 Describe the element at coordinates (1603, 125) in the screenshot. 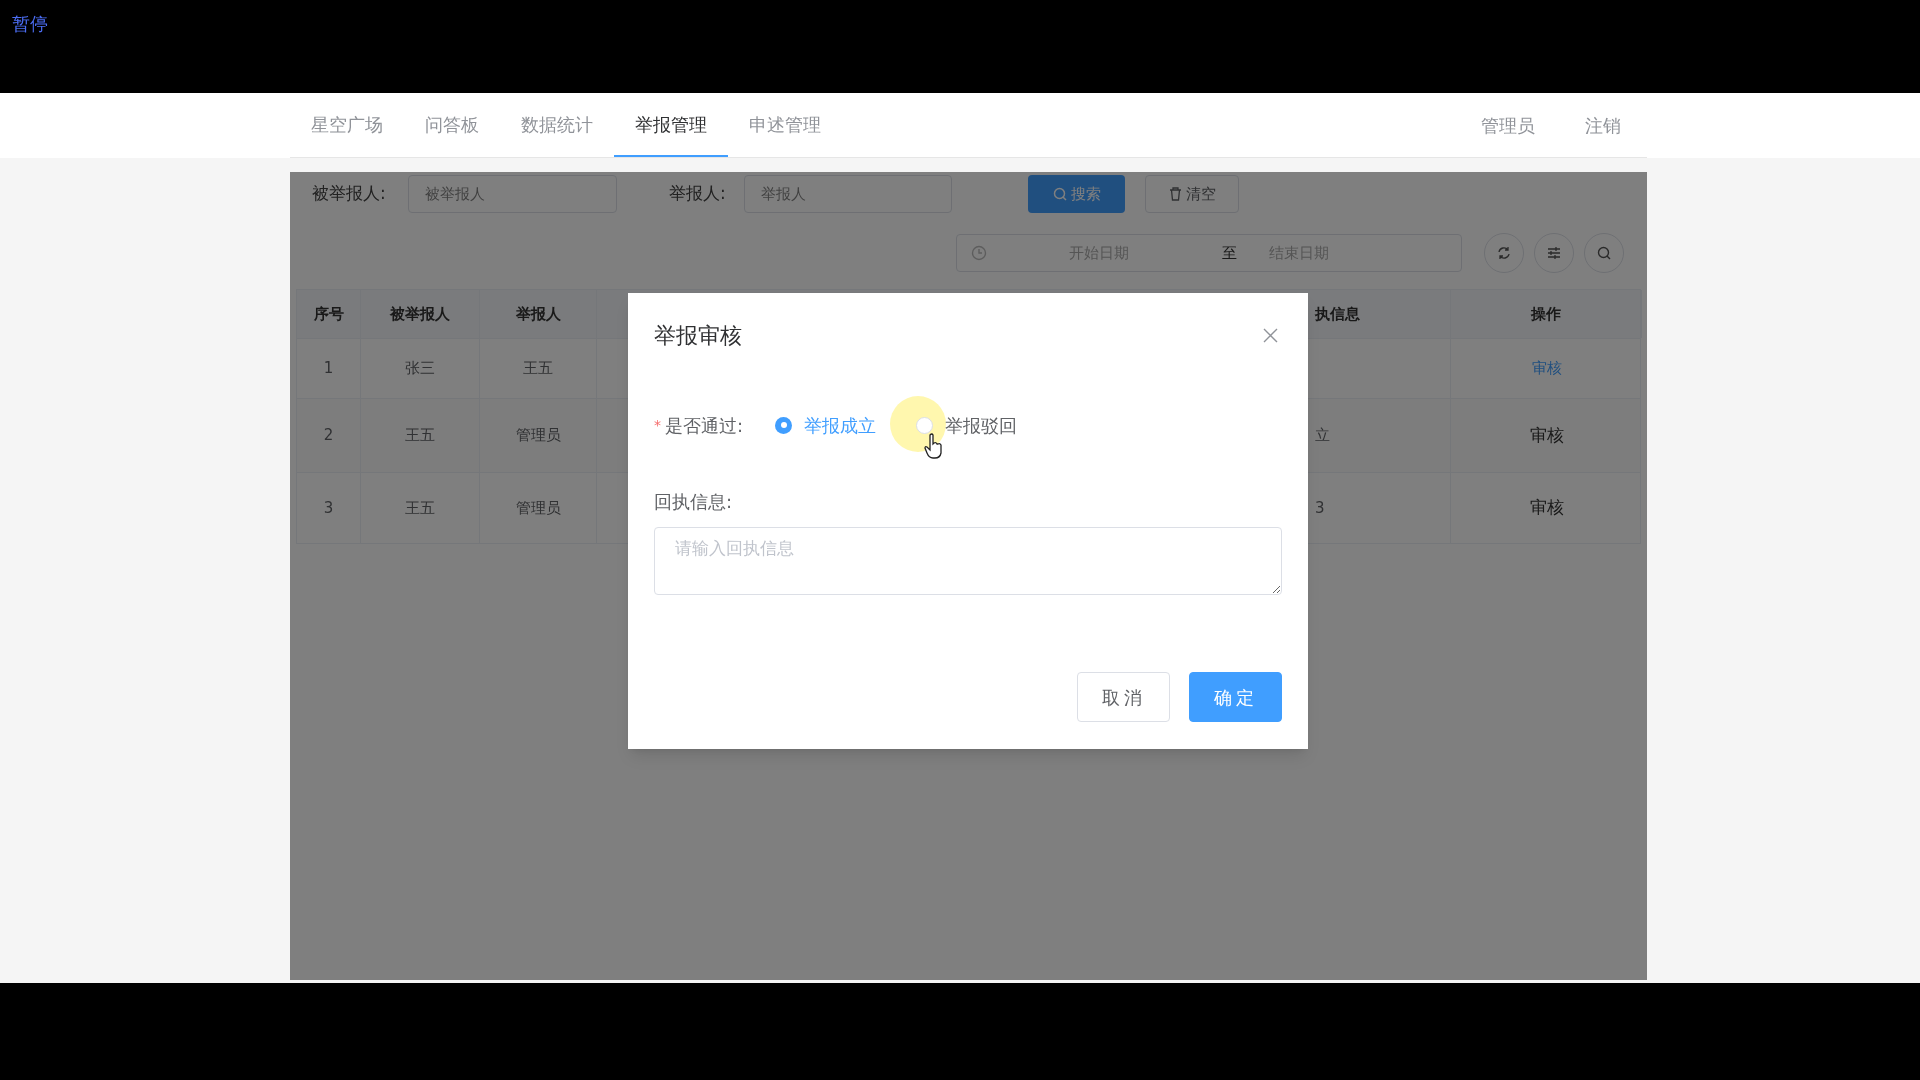

I see `nav-link: 注销` at that location.